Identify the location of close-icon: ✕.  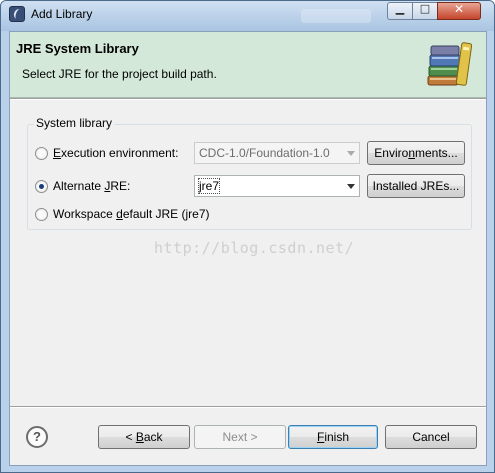
(459, 9).